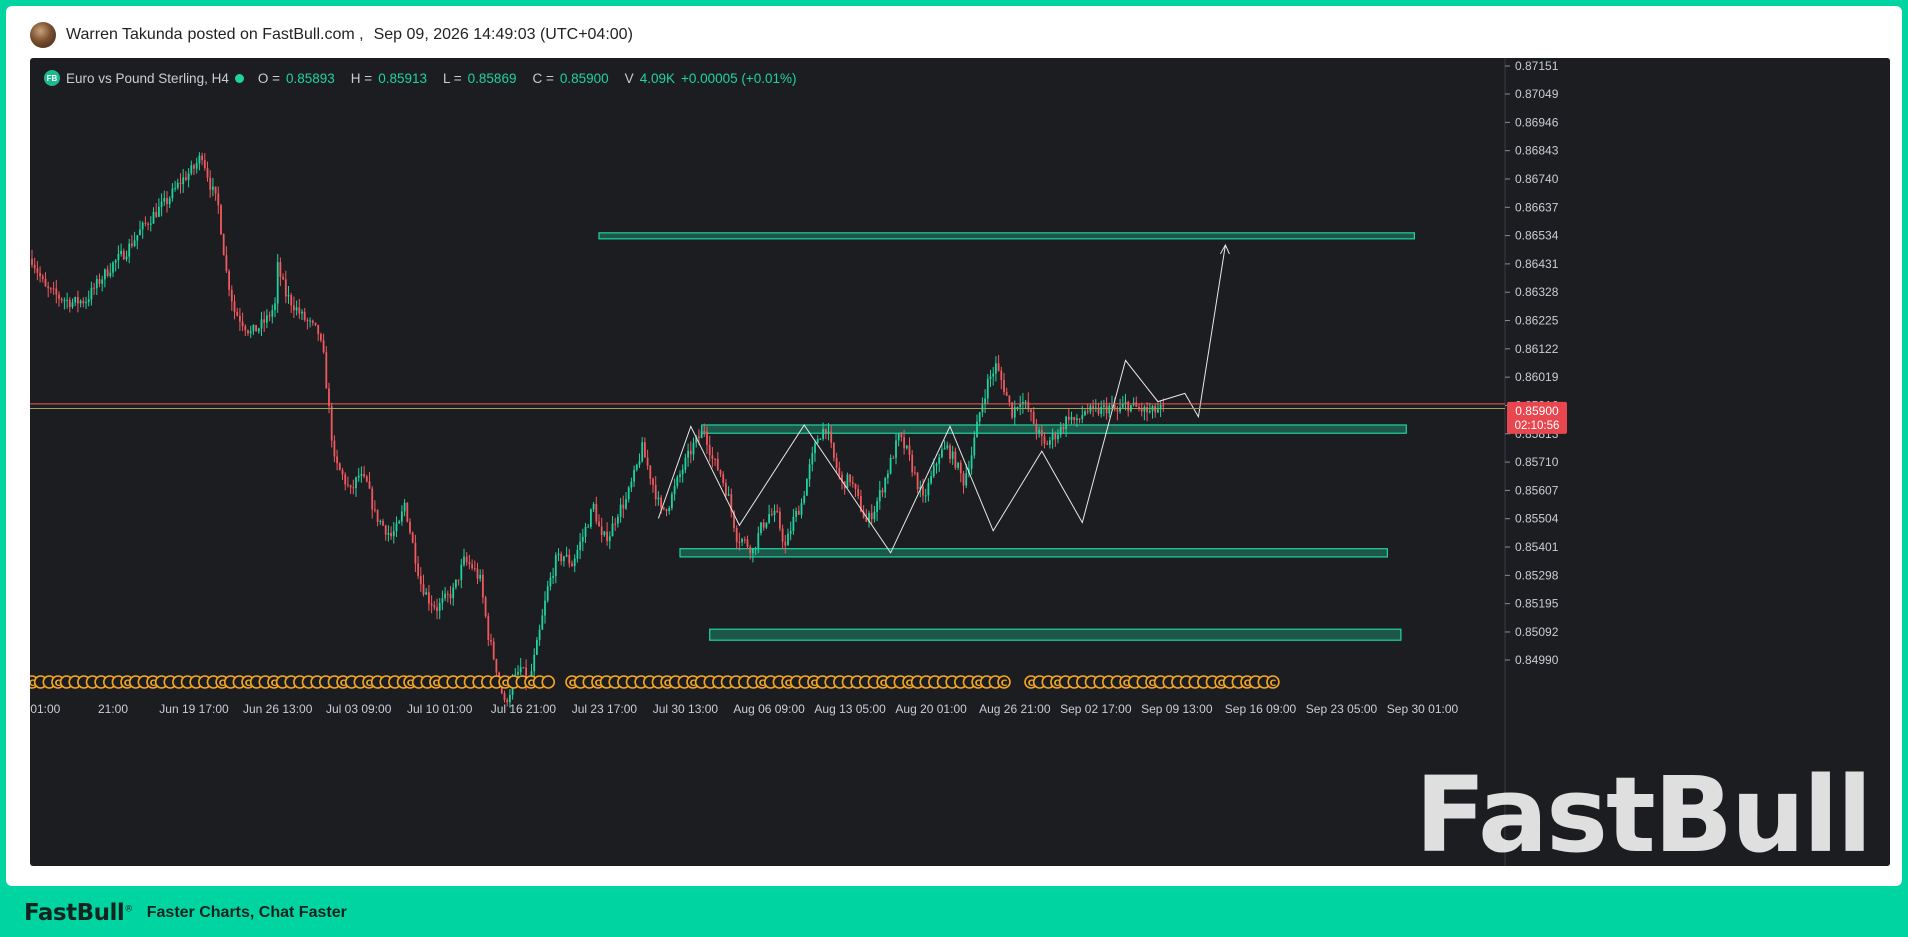 This screenshot has height=937, width=1908. I want to click on y-tick-label: 0.86122, so click(1537, 349).